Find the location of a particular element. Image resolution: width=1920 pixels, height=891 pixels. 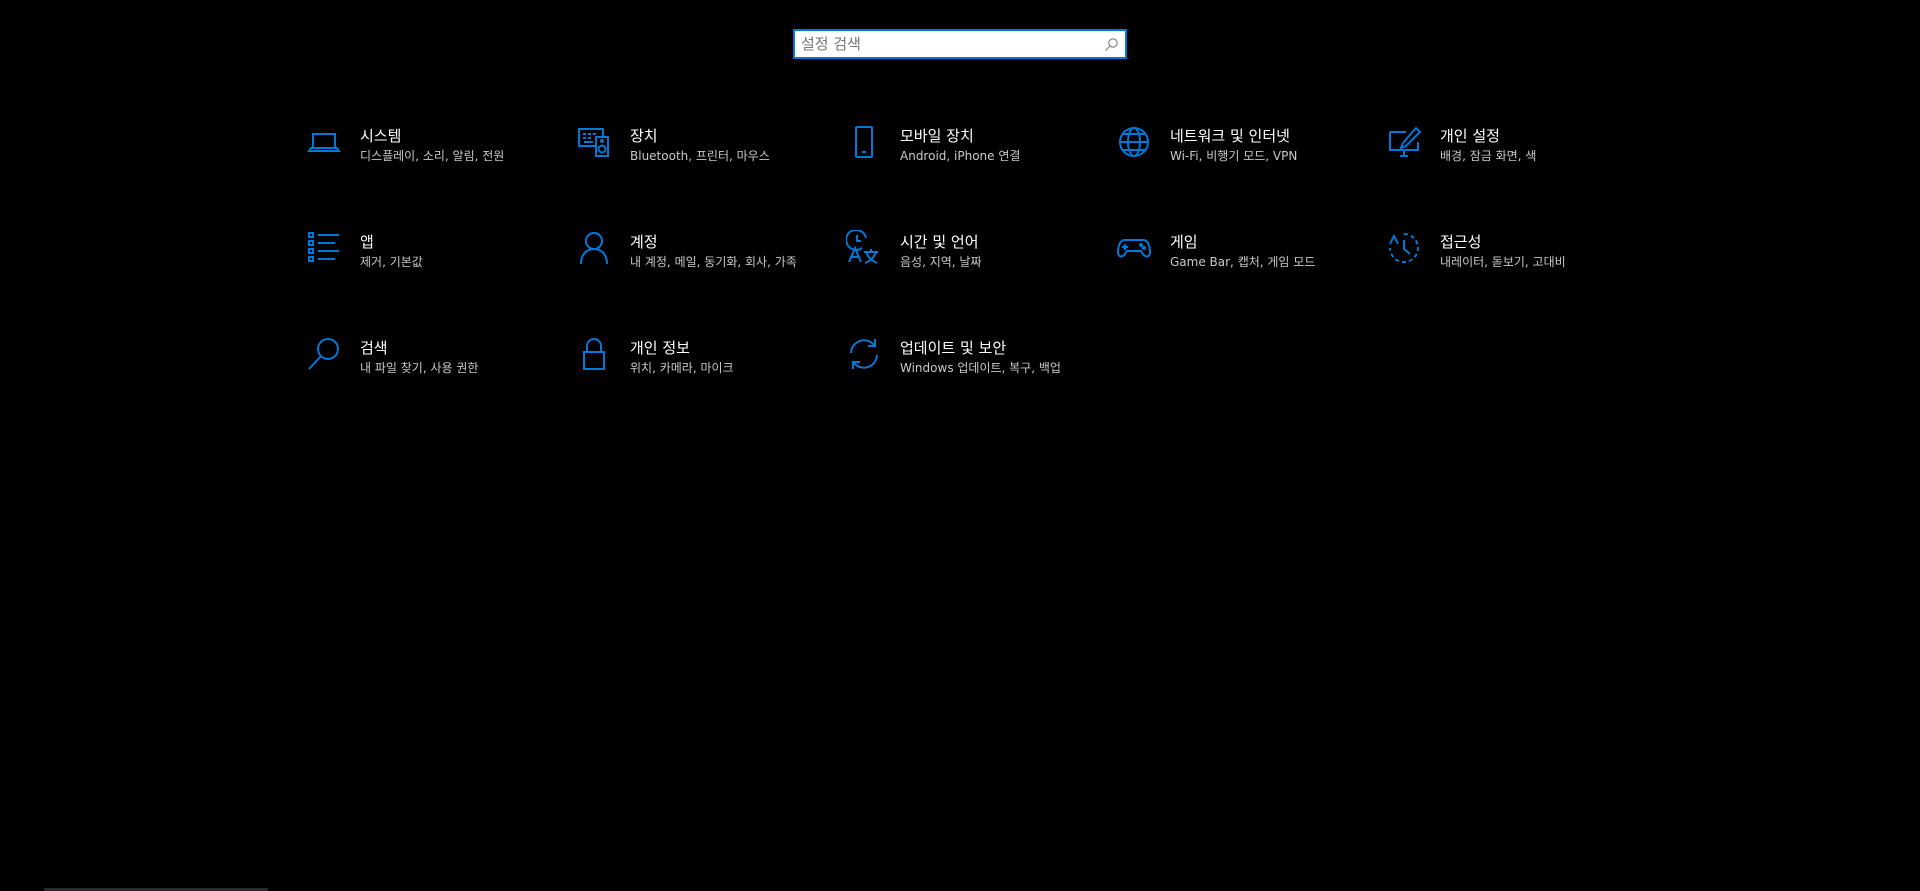

tile-description: 제거, 기본값 is located at coordinates (391, 262).